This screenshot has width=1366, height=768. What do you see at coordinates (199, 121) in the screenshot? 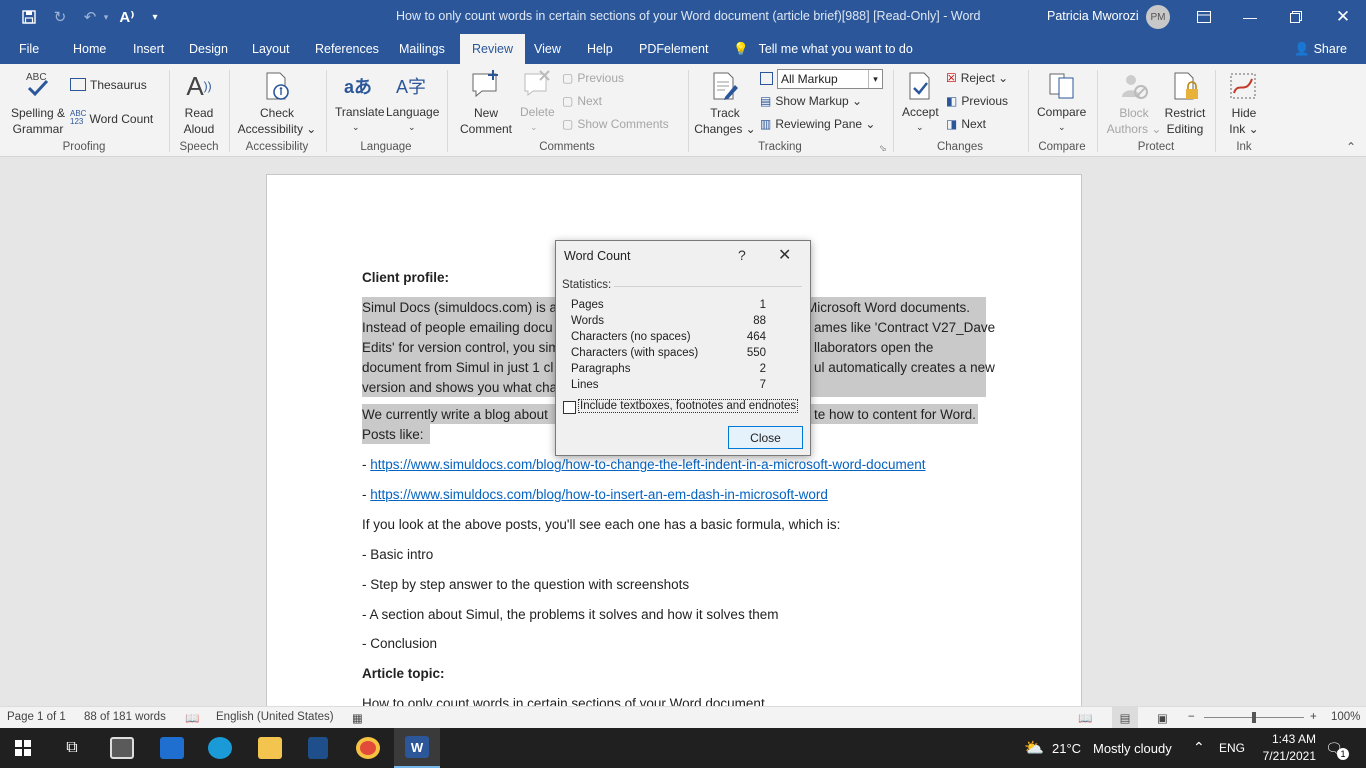
I see `read-aloud-button: Read Aloud` at bounding box center [199, 121].